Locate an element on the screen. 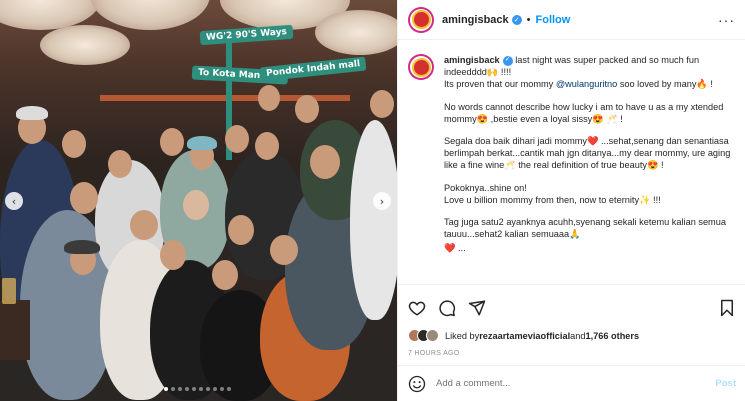 Image resolution: width=745 pixels, height=401 pixels. carousel-indicator is located at coordinates (197, 389).